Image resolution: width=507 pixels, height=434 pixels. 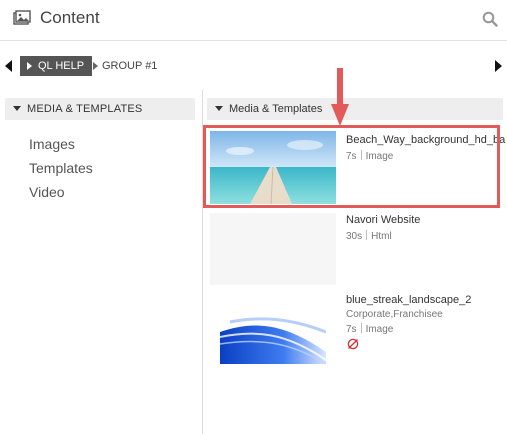 What do you see at coordinates (22, 17) in the screenshot?
I see `image-icon` at bounding box center [22, 17].